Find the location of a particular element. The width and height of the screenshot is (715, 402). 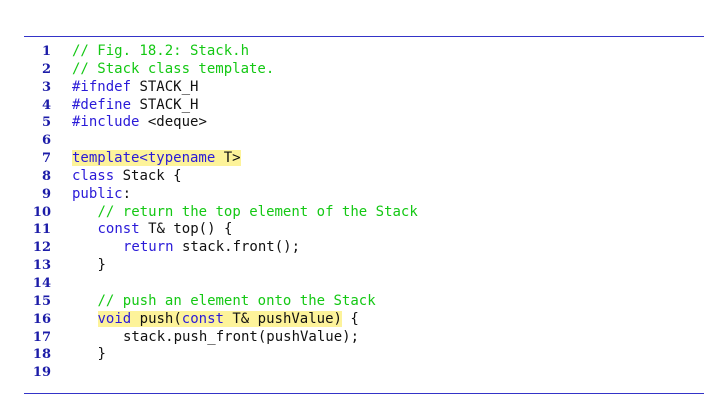

code-line: 10 // return the top element of the Stack is located at coordinates (357, 213).